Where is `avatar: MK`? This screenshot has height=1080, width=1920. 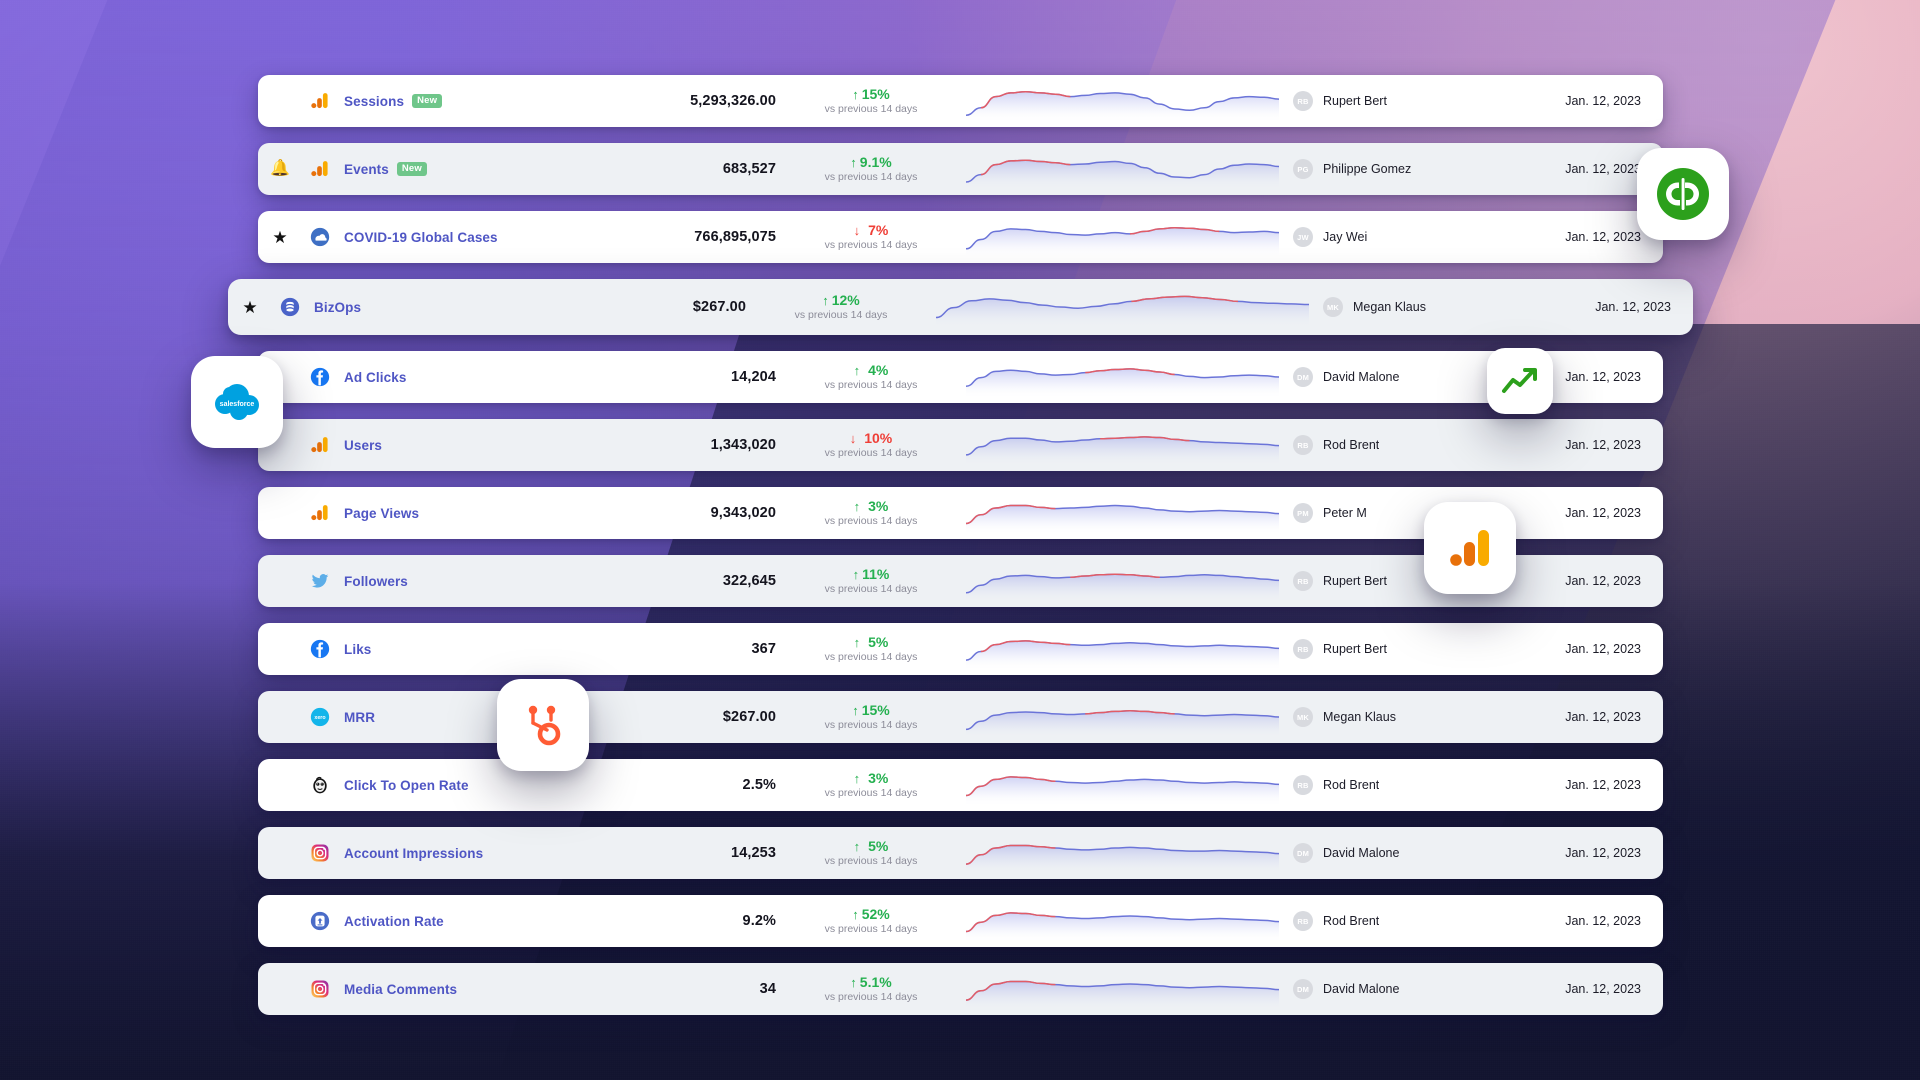 avatar: MK is located at coordinates (1333, 307).